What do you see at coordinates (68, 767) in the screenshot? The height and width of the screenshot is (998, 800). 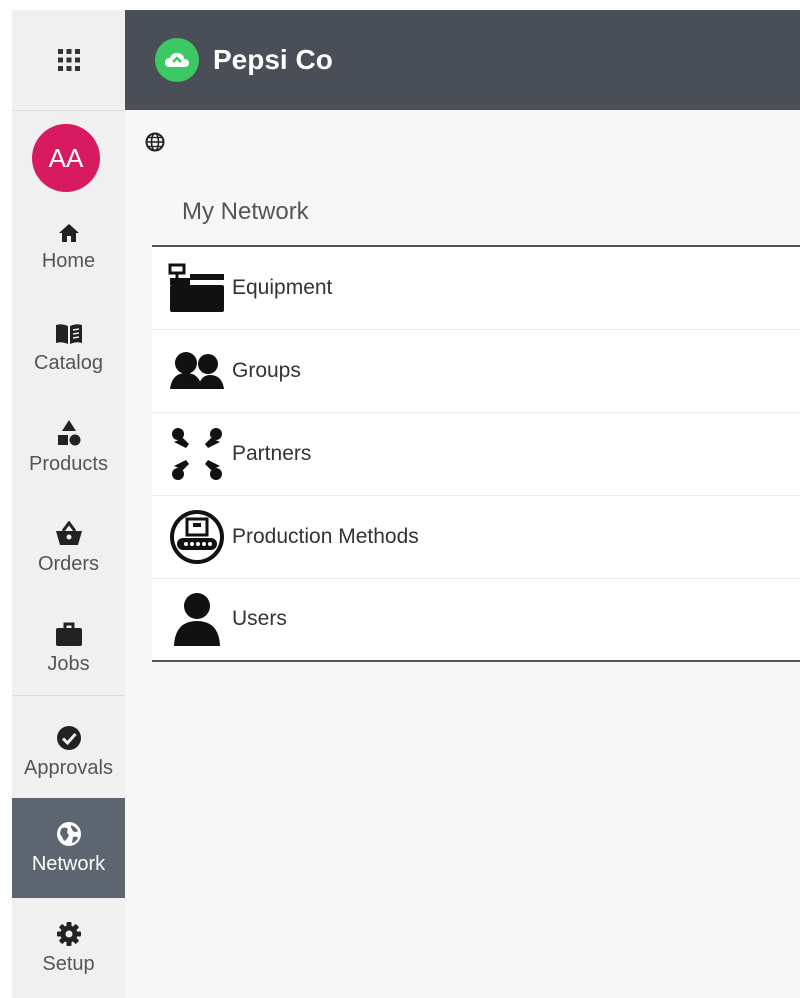 I see `sidebar-item-label: Approvals` at bounding box center [68, 767].